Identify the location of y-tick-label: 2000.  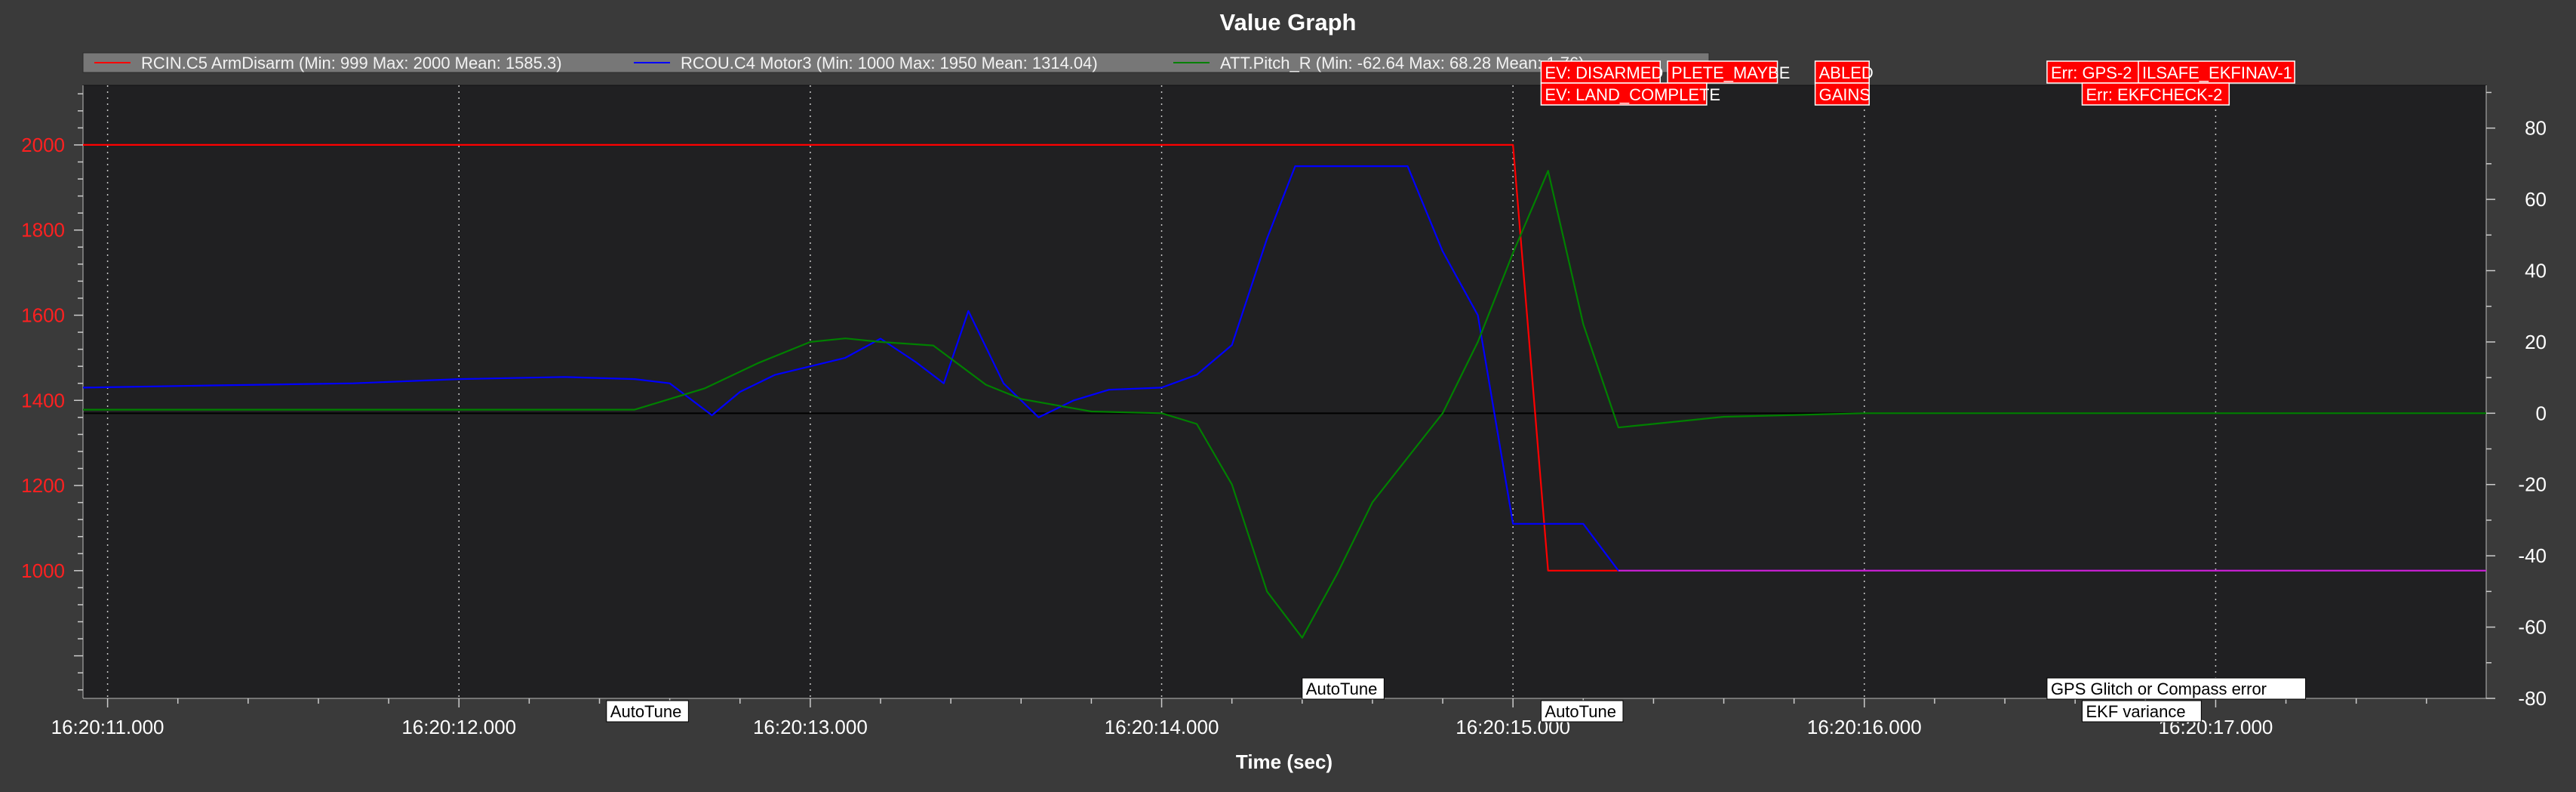
(43, 145).